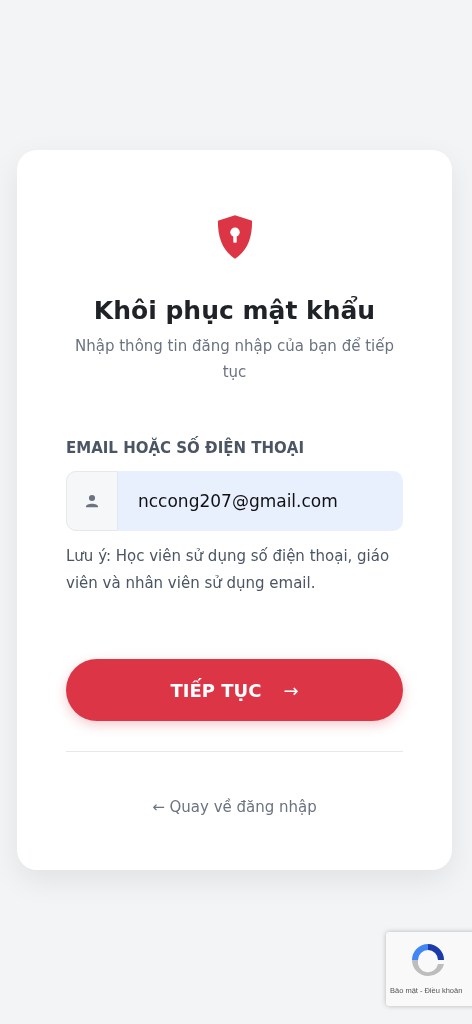 The height and width of the screenshot is (1024, 472). What do you see at coordinates (92, 501) in the screenshot?
I see `user-icon` at bounding box center [92, 501].